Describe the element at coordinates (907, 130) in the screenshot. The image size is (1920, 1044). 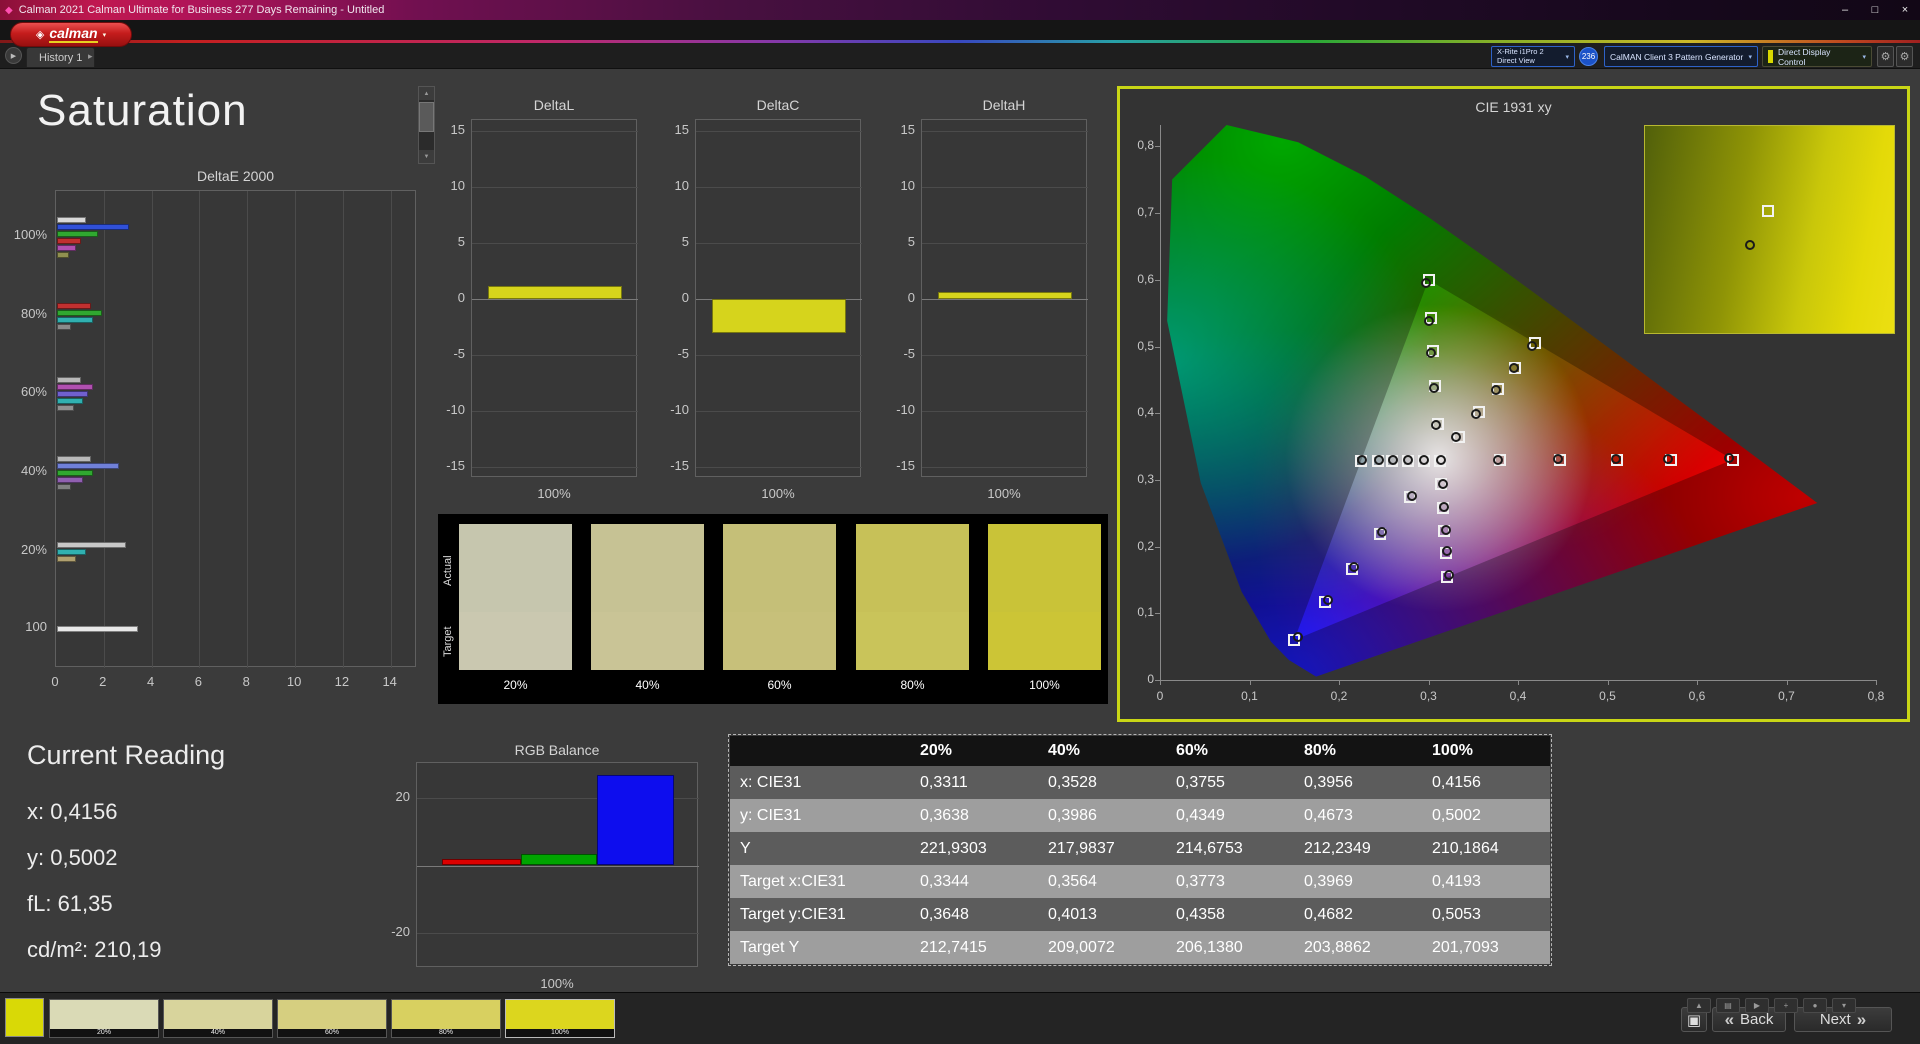
I see `deltaH-y-tick: 15` at that location.